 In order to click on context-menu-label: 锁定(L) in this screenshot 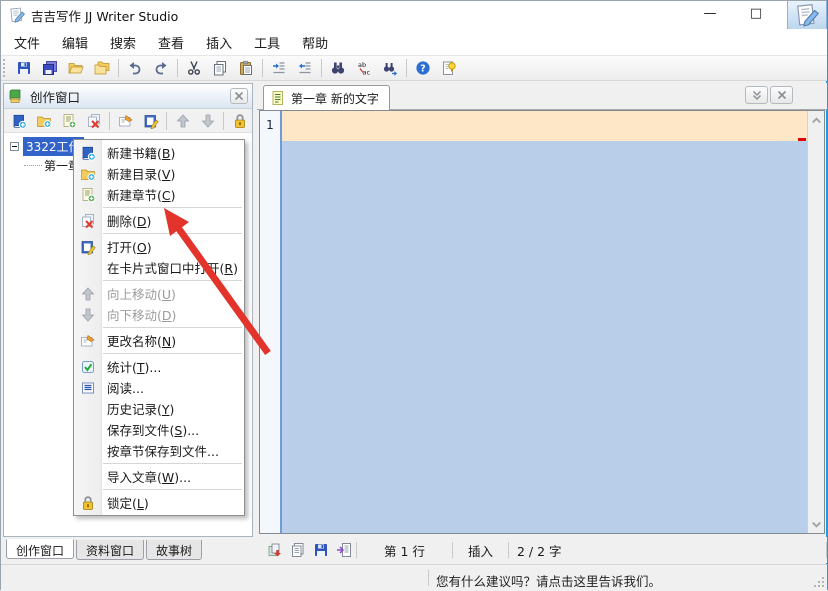, I will do `click(128, 503)`.